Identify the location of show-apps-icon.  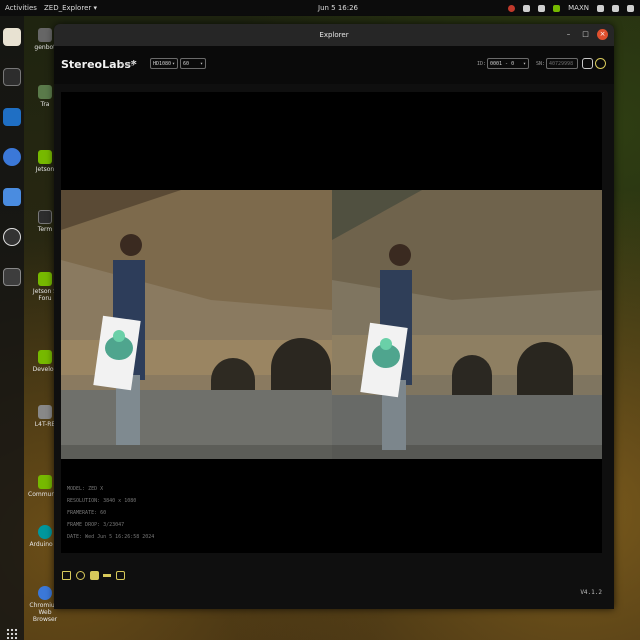
(12, 634).